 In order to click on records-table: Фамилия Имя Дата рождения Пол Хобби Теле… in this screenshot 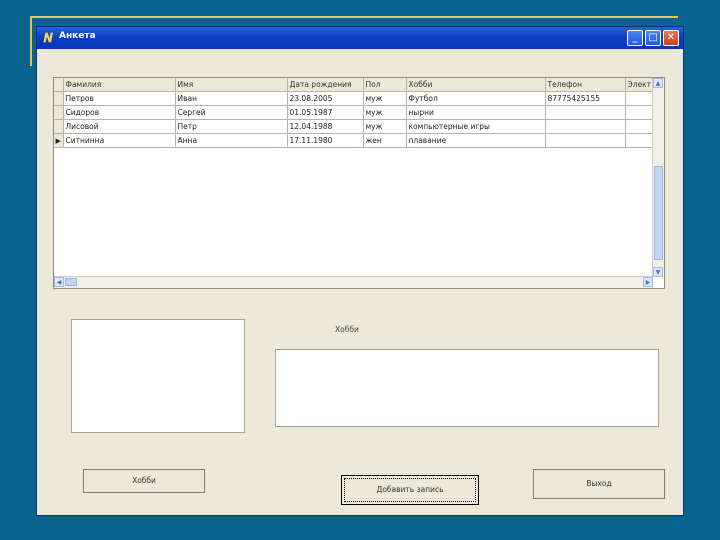, I will do `click(355, 113)`.